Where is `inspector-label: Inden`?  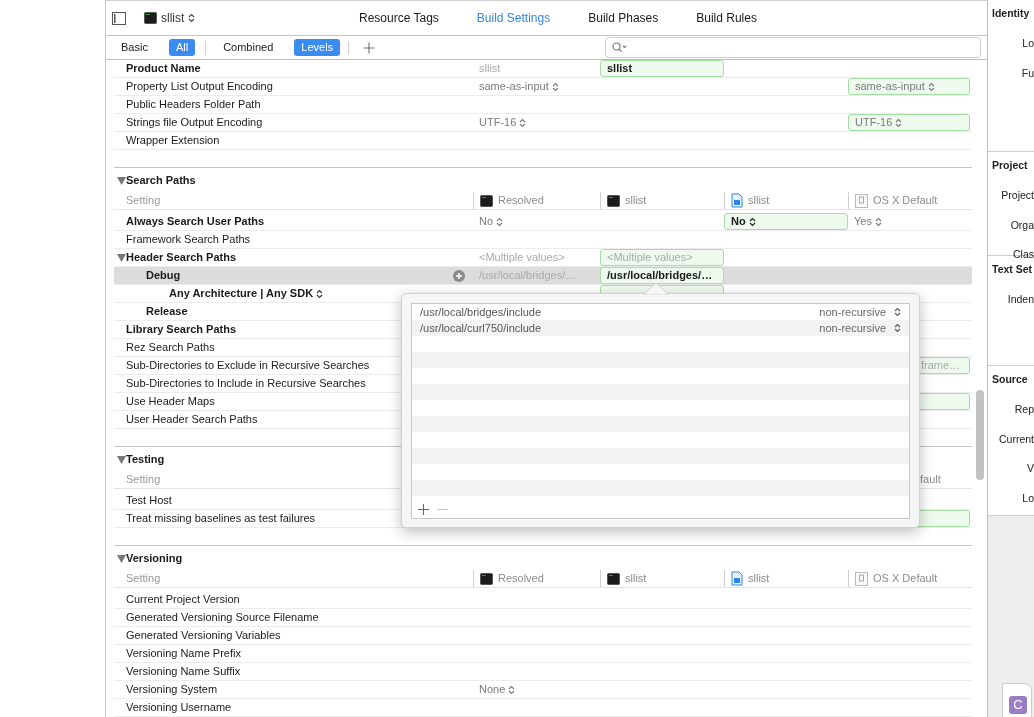 inspector-label: Inden is located at coordinates (1020, 299).